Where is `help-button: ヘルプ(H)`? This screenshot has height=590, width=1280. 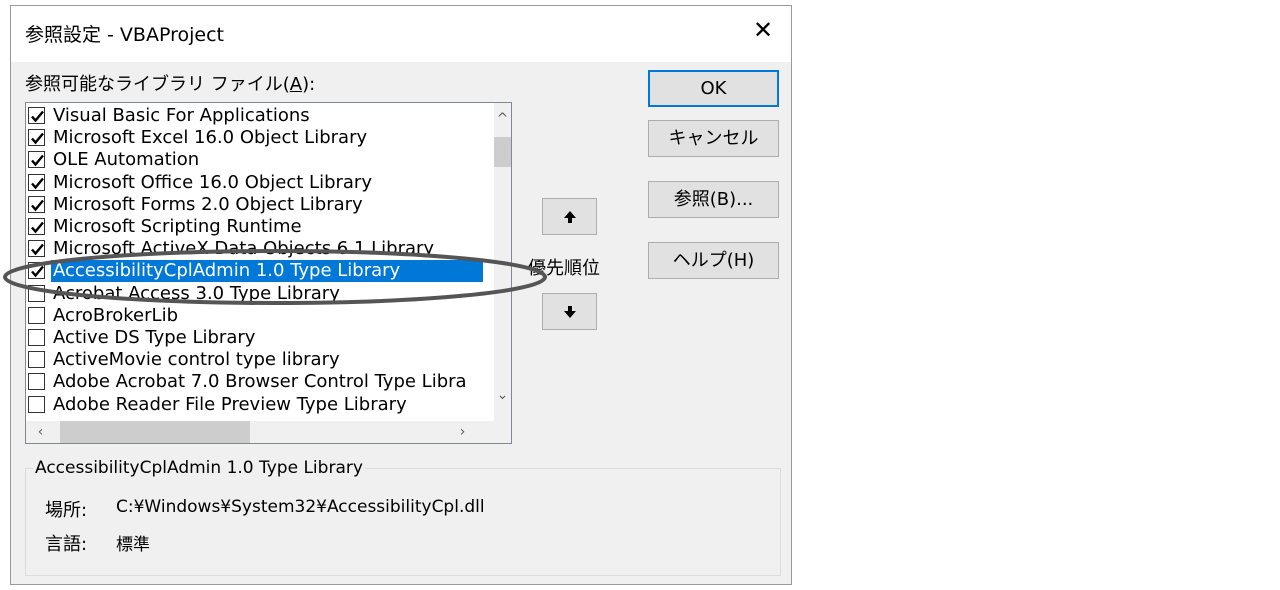
help-button: ヘルプ(H) is located at coordinates (713, 260).